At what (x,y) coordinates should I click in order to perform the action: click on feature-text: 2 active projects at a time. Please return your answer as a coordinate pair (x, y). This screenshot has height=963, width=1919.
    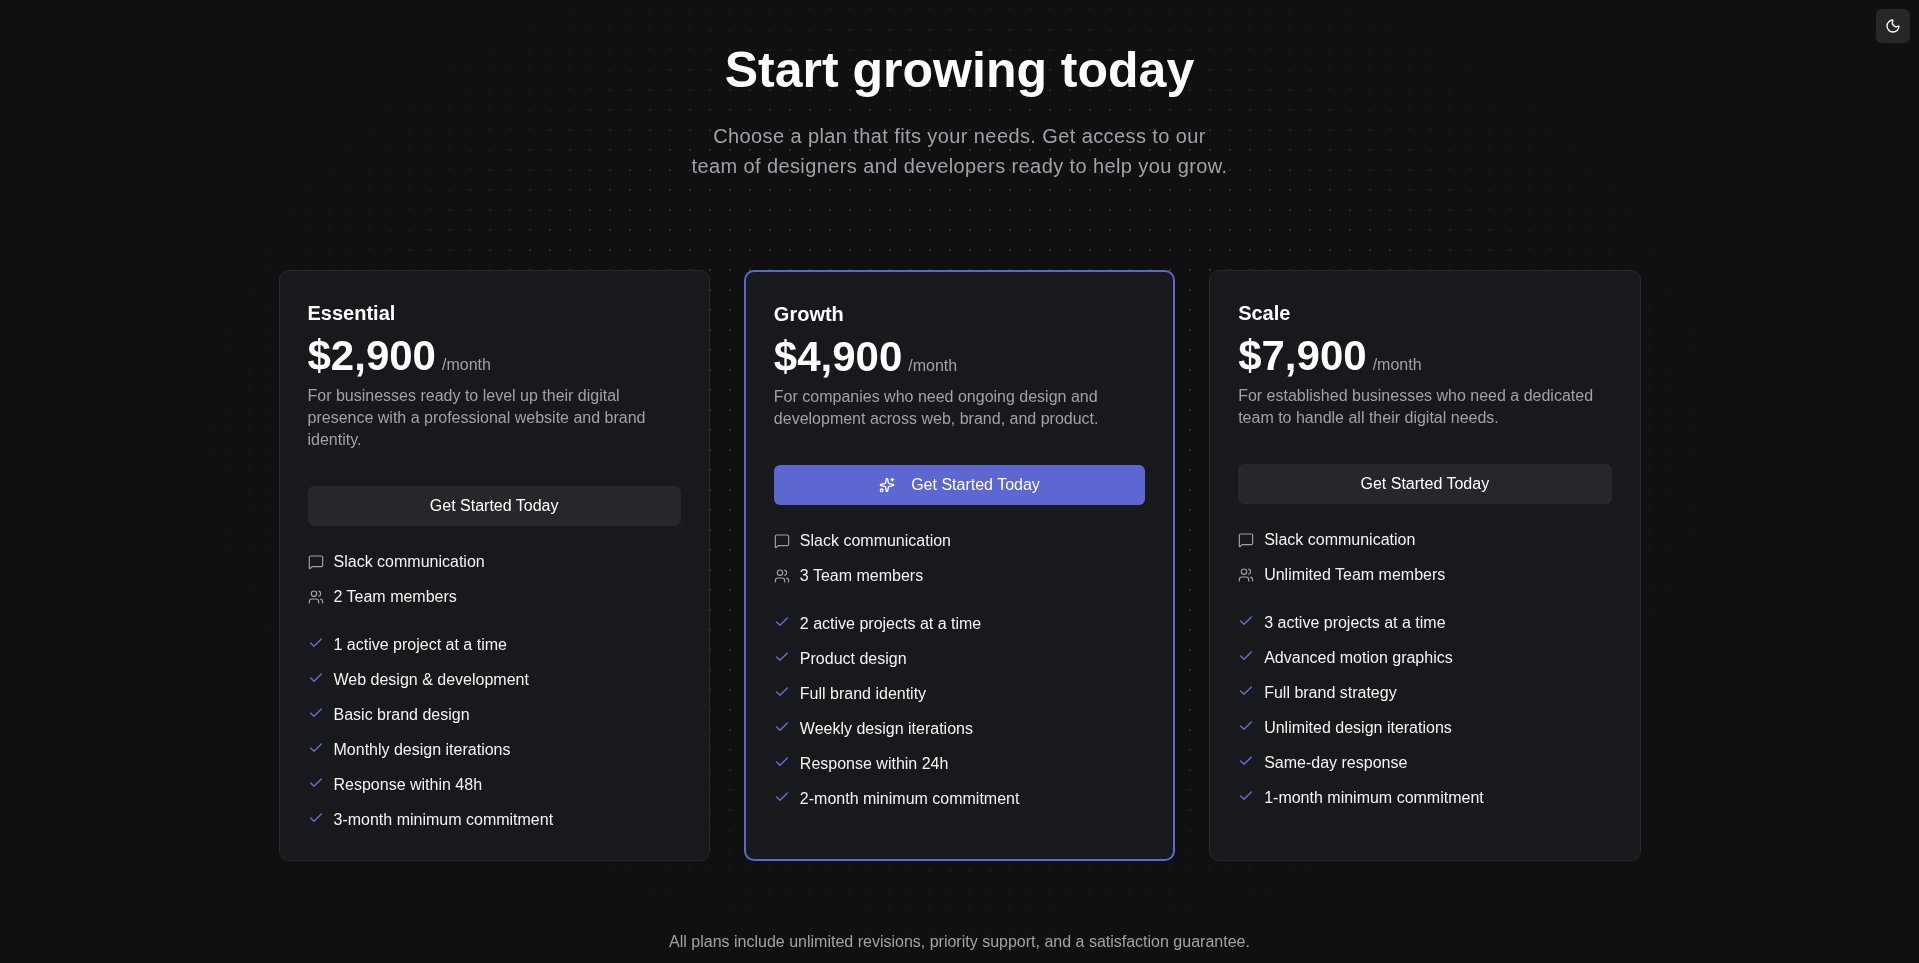
    Looking at the image, I should click on (890, 624).